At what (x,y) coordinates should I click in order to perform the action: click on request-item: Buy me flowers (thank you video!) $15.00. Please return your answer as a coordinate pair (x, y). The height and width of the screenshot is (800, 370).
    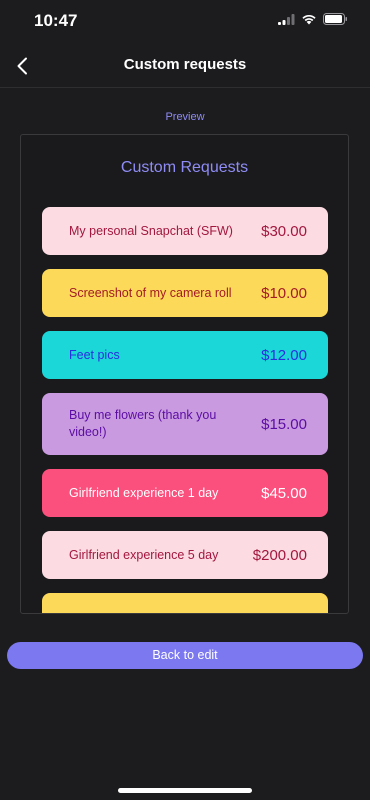
    Looking at the image, I should click on (185, 424).